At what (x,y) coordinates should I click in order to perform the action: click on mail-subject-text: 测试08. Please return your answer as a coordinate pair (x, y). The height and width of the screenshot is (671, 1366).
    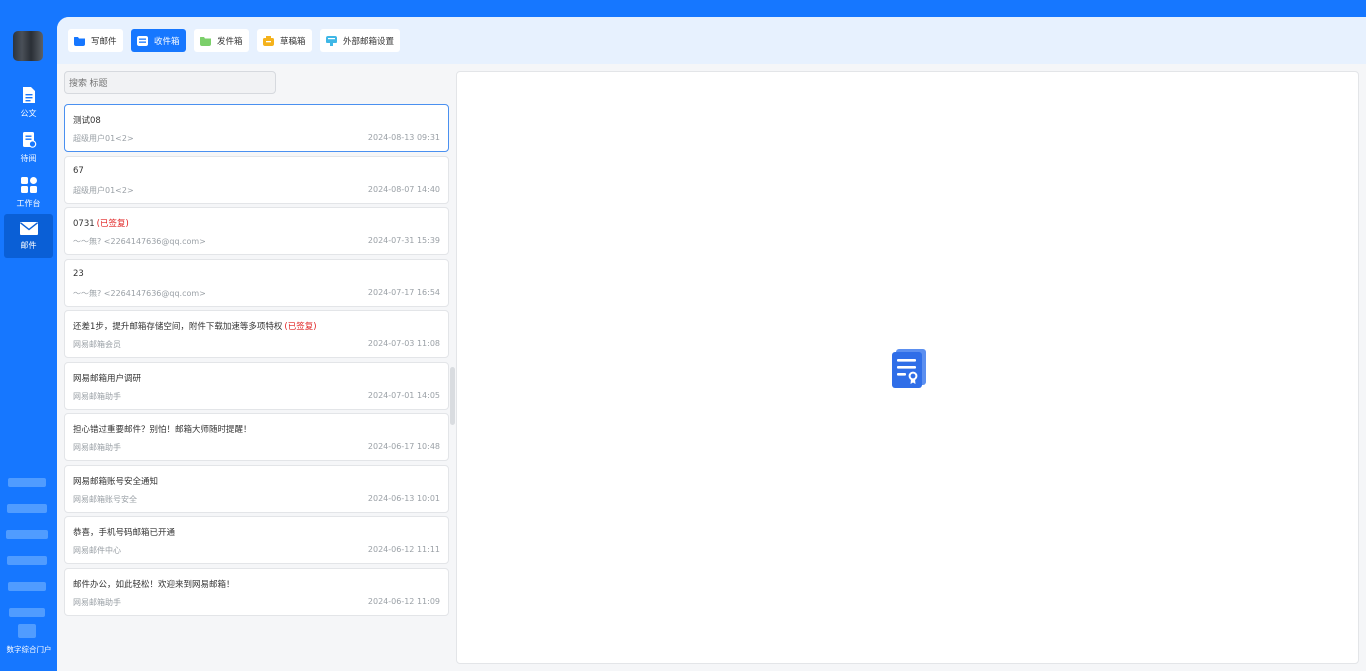
    Looking at the image, I should click on (87, 121).